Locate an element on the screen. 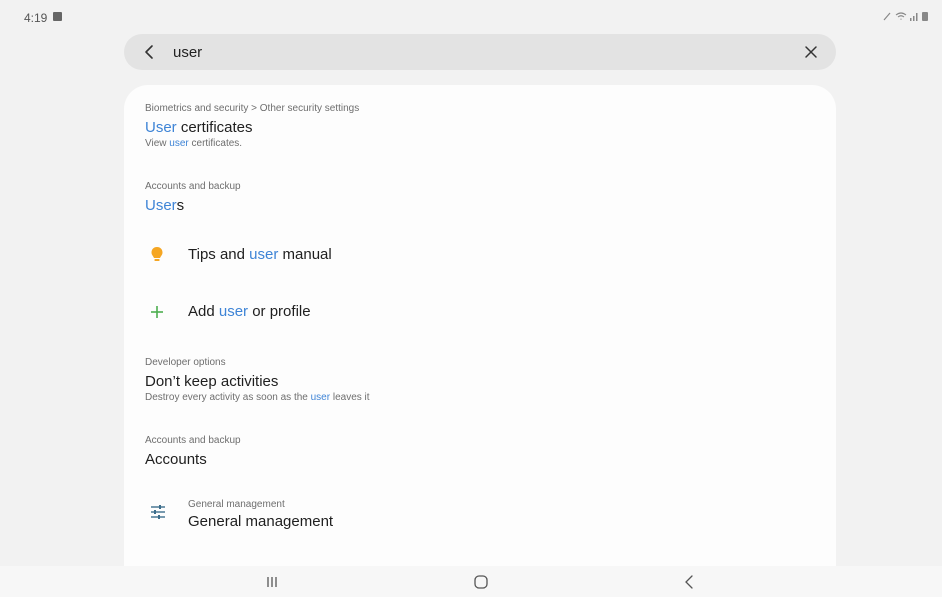 This screenshot has height=597, width=942. wifi-signal-battery-icon is located at coordinates (905, 16).